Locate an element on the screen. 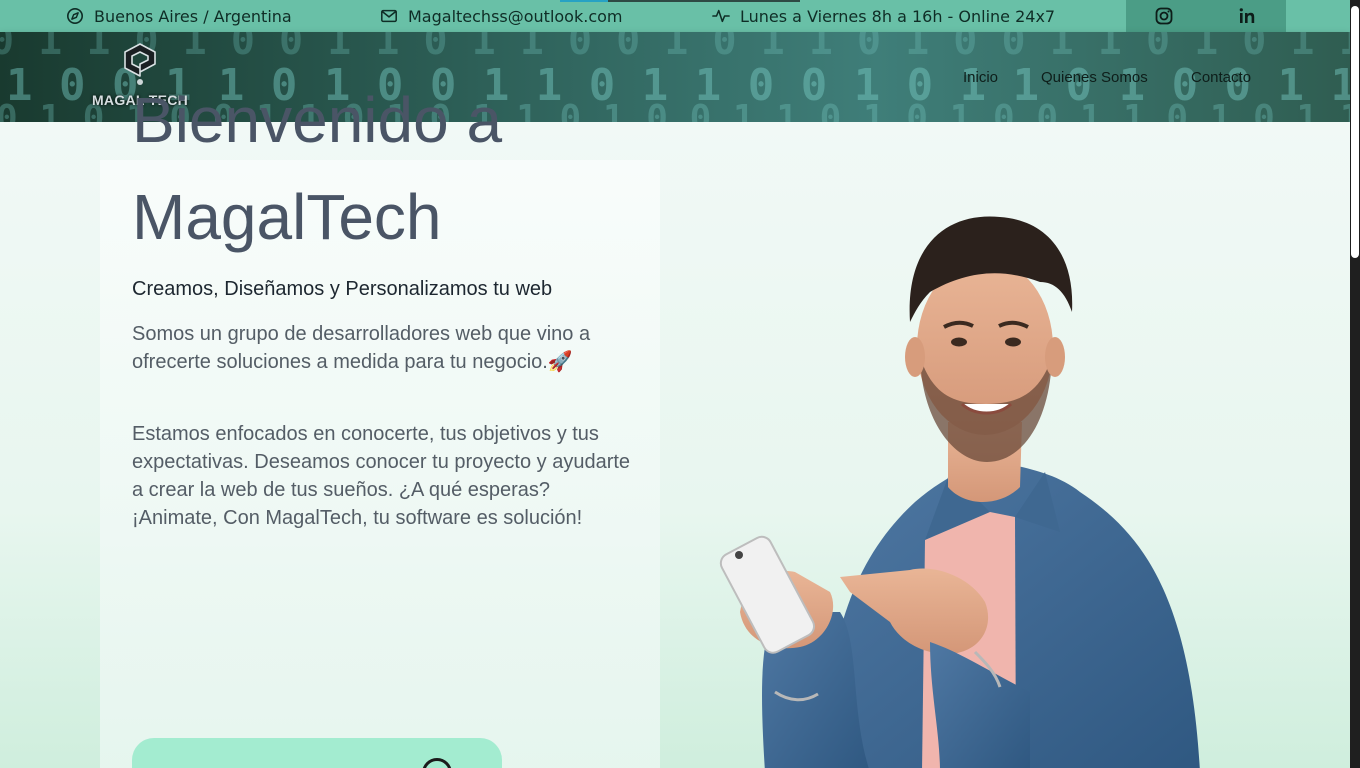 This screenshot has height=768, width=1360. instagram-icon is located at coordinates (1164, 16).